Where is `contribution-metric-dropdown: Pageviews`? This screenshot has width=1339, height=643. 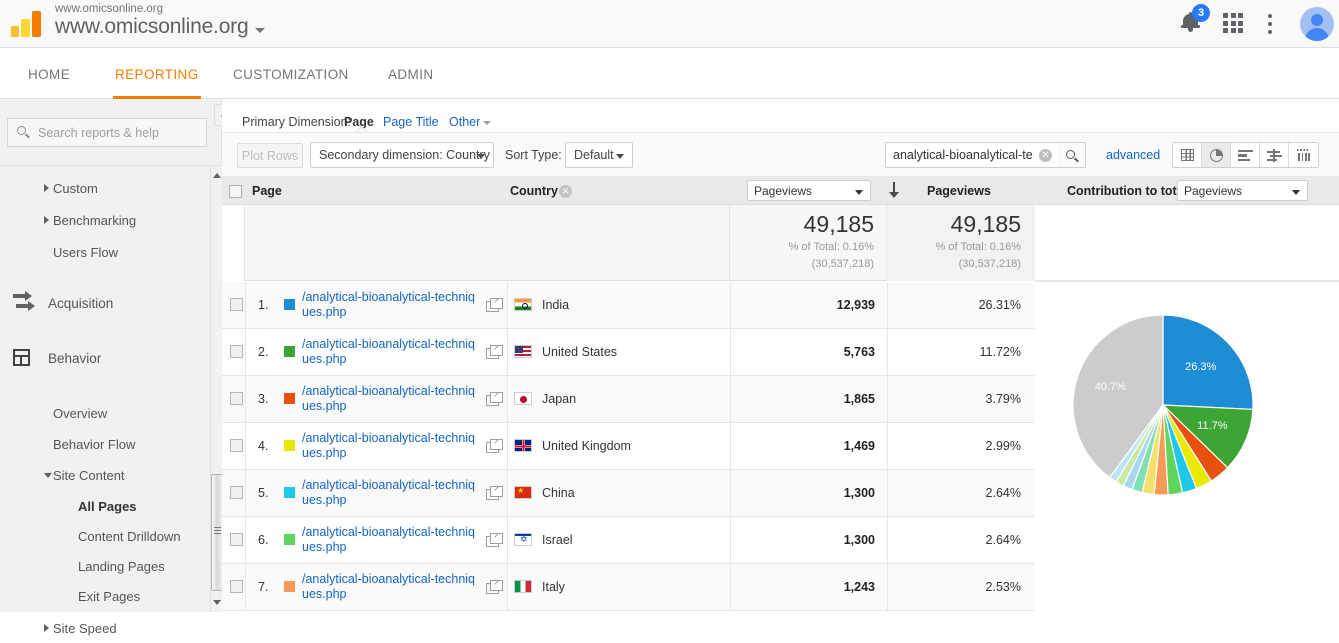 contribution-metric-dropdown: Pageviews is located at coordinates (1242, 190).